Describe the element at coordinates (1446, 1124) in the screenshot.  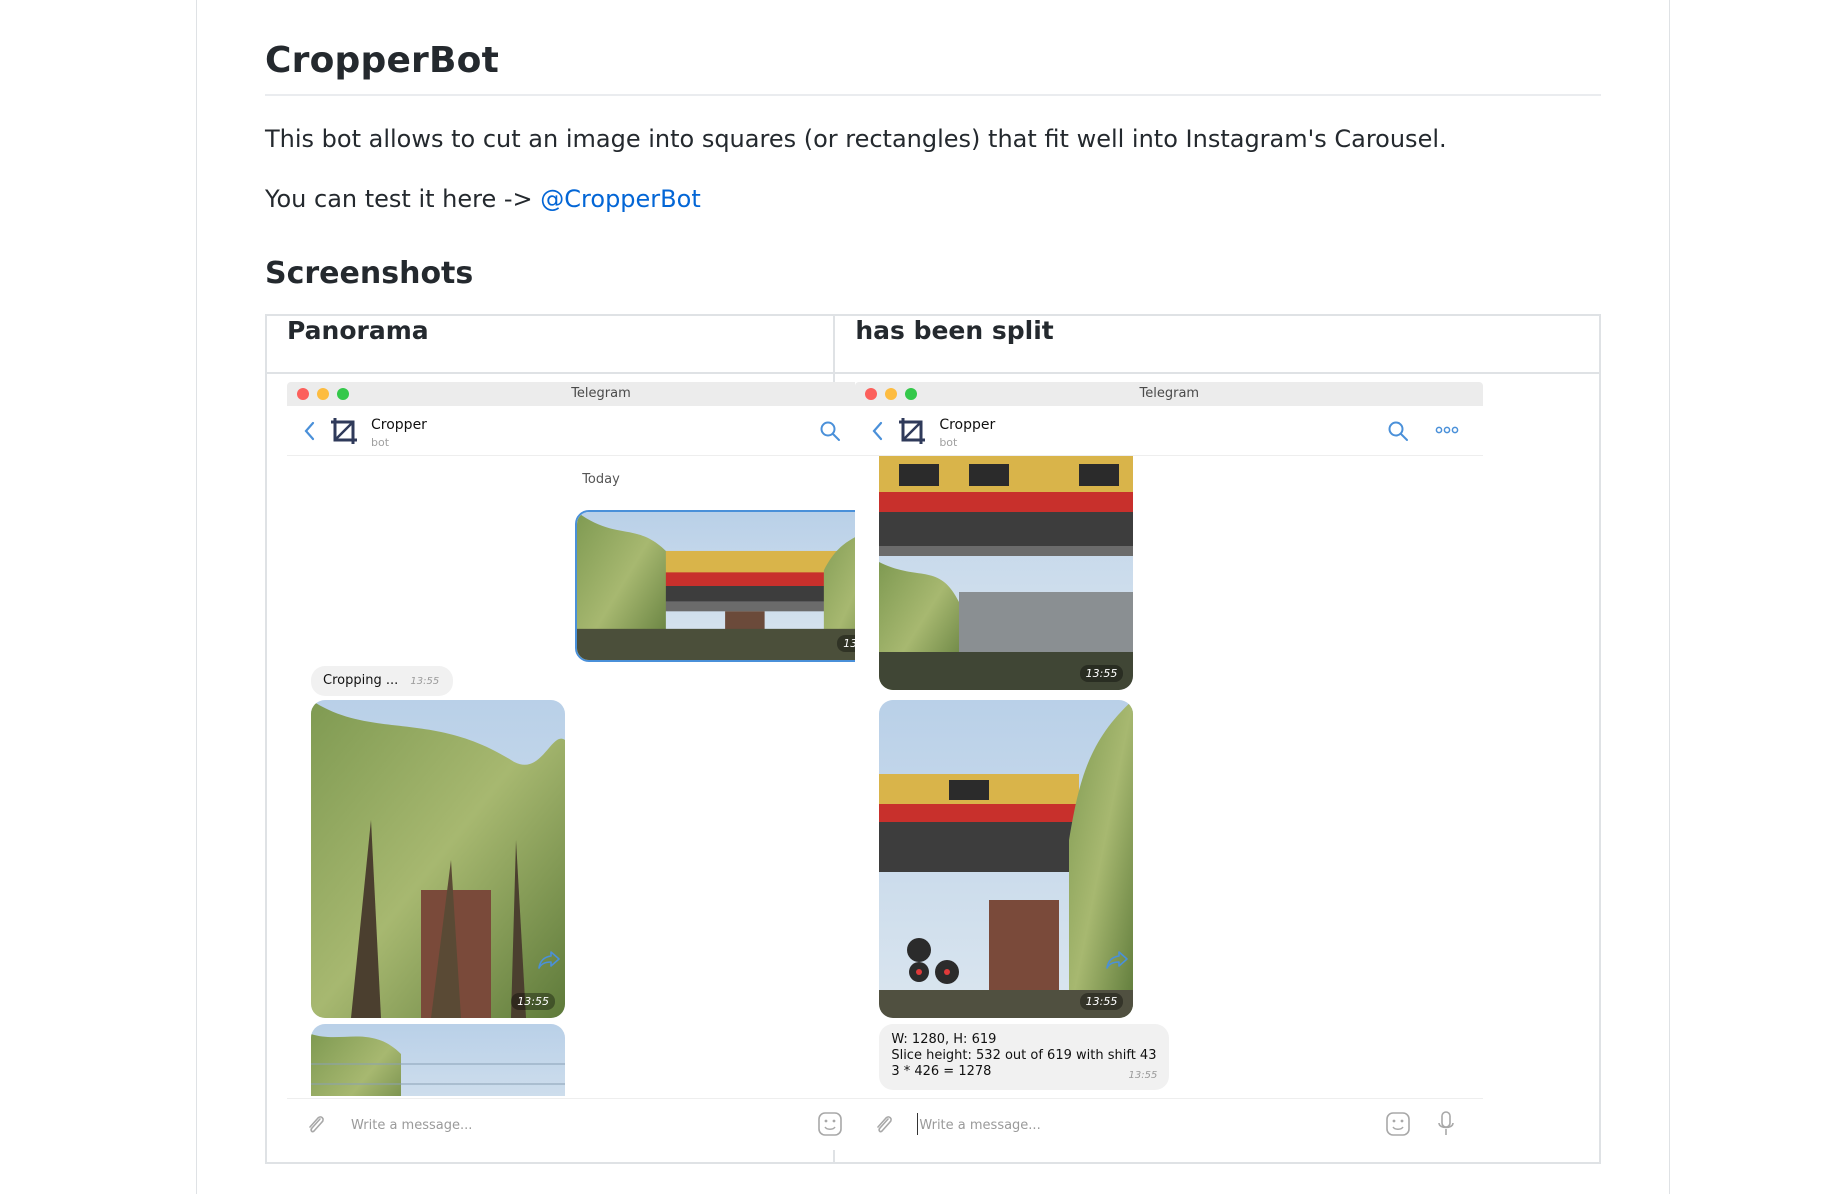
I see `microphone-icon` at that location.